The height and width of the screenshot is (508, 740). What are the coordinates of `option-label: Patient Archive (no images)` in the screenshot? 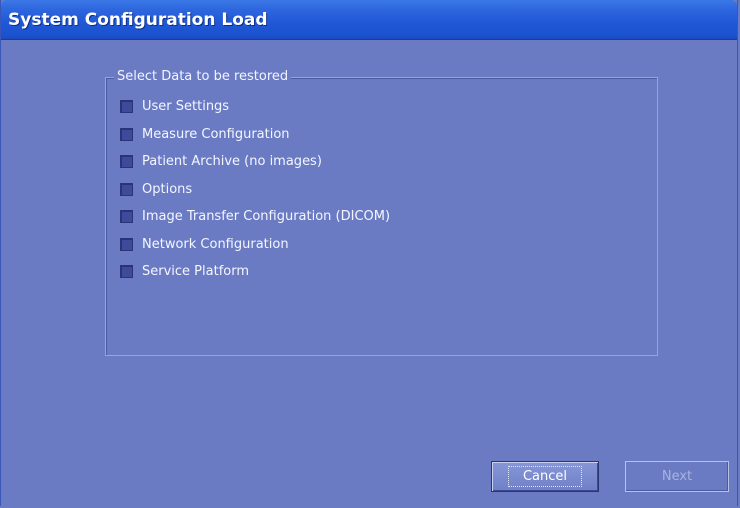 It's located at (232, 161).